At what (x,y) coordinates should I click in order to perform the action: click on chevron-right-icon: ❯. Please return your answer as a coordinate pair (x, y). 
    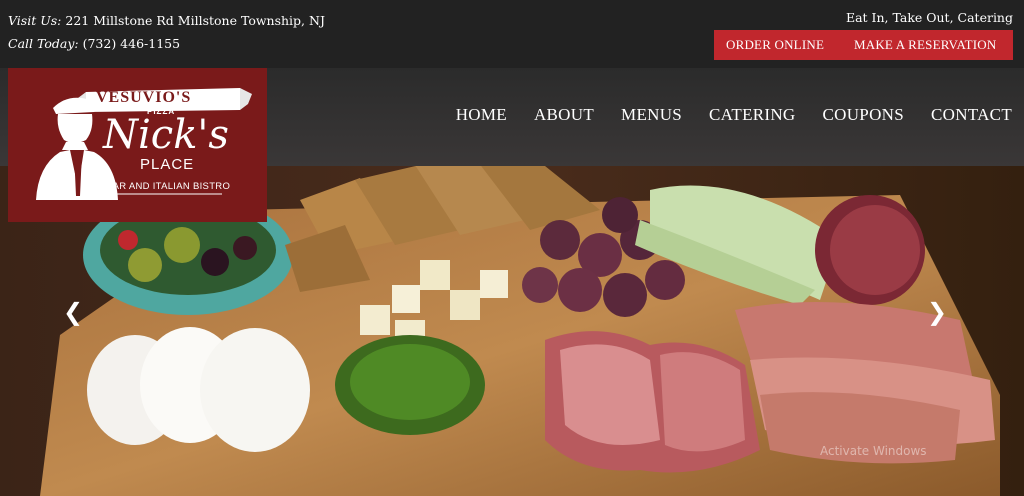
    Looking at the image, I should click on (937, 312).